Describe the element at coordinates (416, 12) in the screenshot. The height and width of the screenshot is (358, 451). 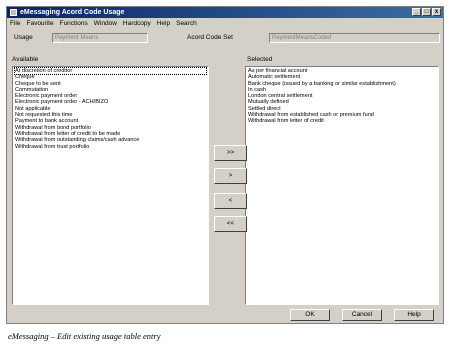
I see `minimize-button: _` at that location.